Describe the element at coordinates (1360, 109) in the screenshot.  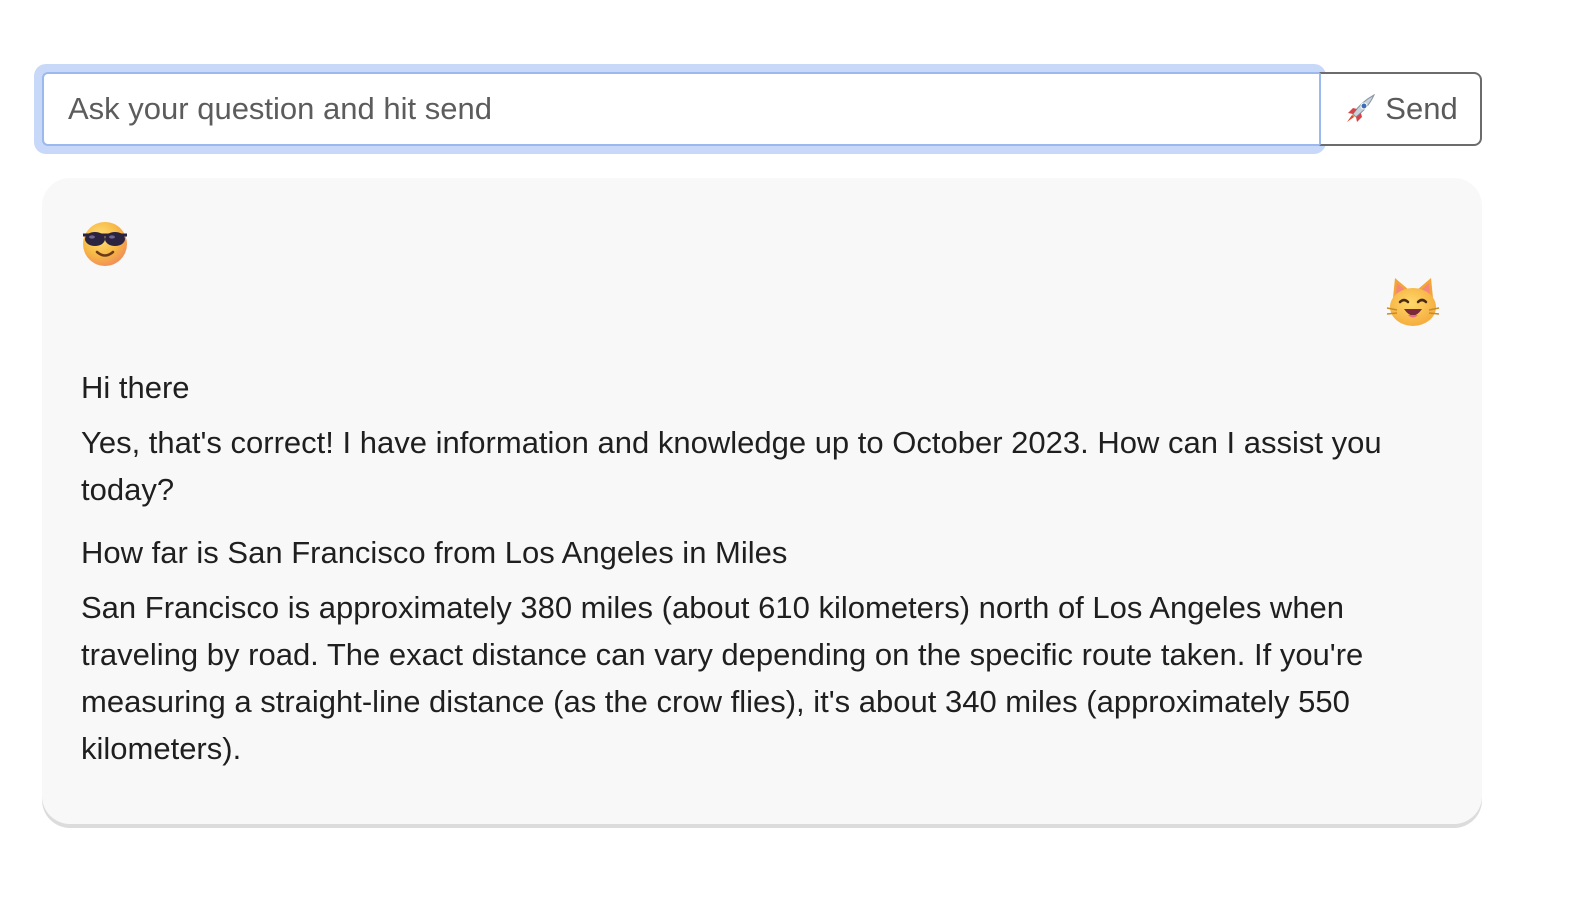
I see `rocket-icon` at that location.